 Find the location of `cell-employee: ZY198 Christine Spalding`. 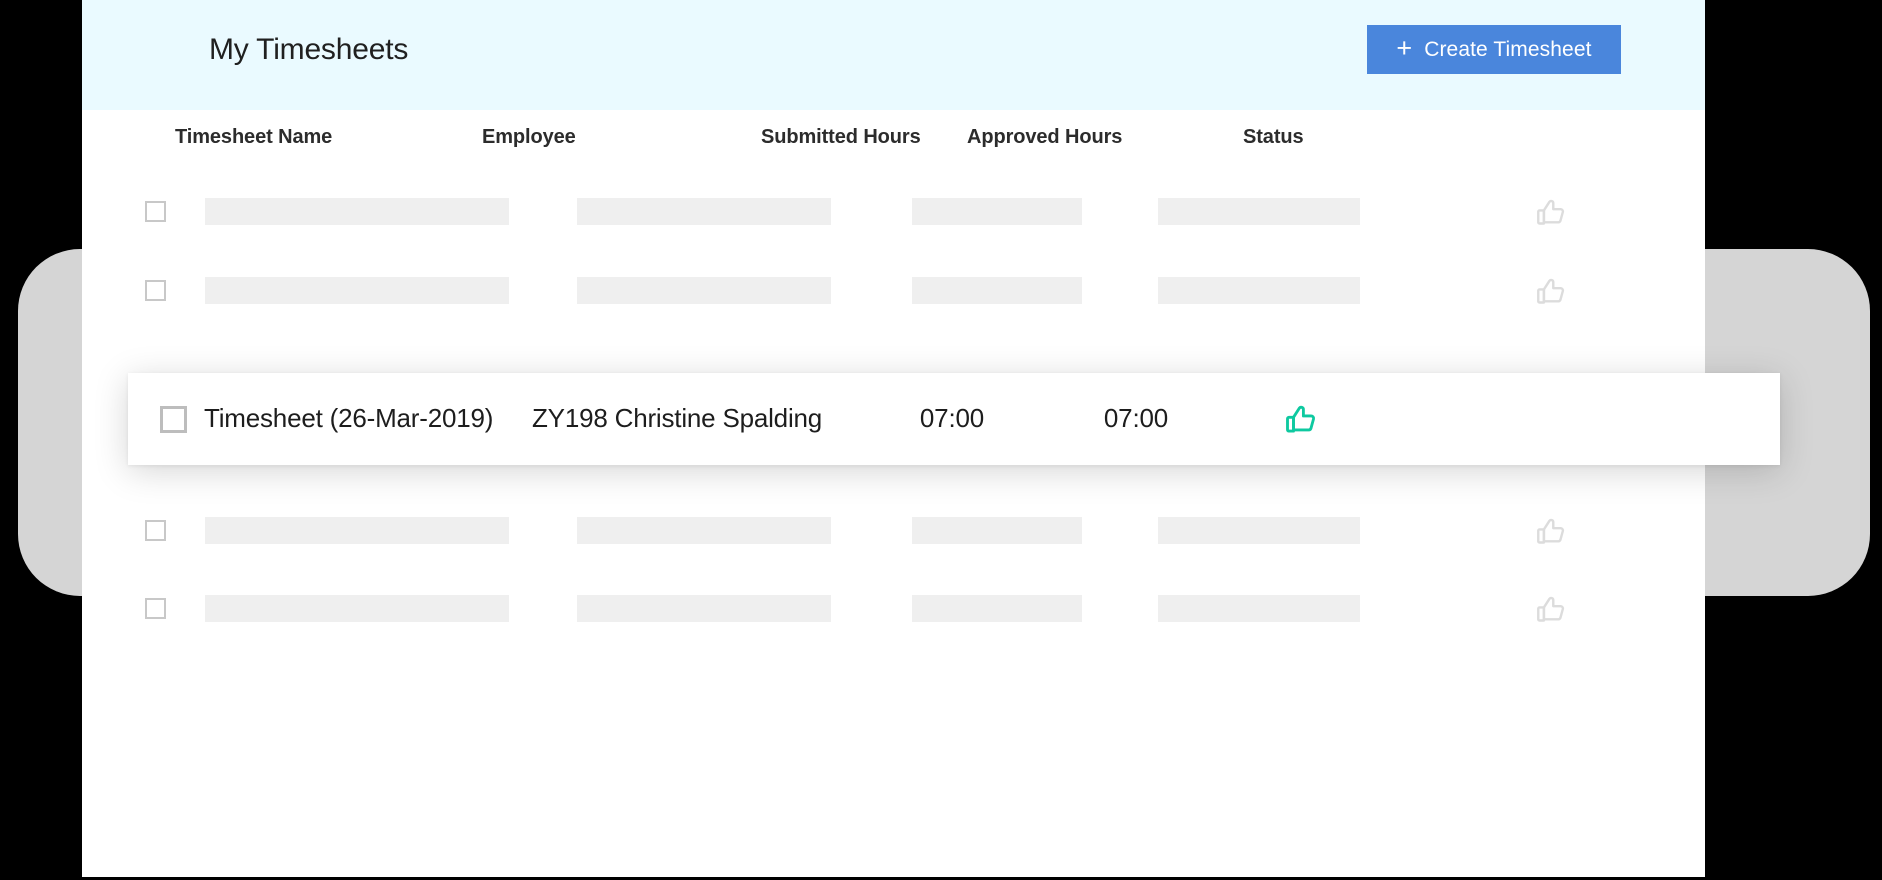

cell-employee: ZY198 Christine Spalding is located at coordinates (677, 418).